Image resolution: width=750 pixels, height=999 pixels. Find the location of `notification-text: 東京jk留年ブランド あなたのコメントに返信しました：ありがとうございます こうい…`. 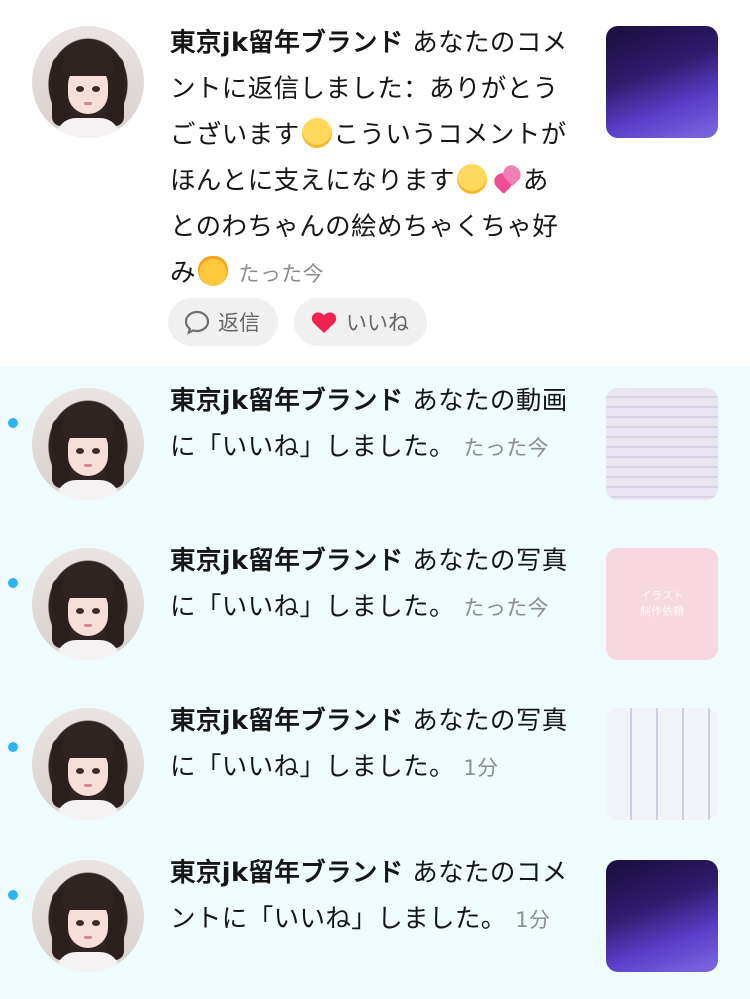

notification-text: 東京jk留年ブランド あなたのコメントに返信しました：ありがとうございます こうい… is located at coordinates (370, 158).